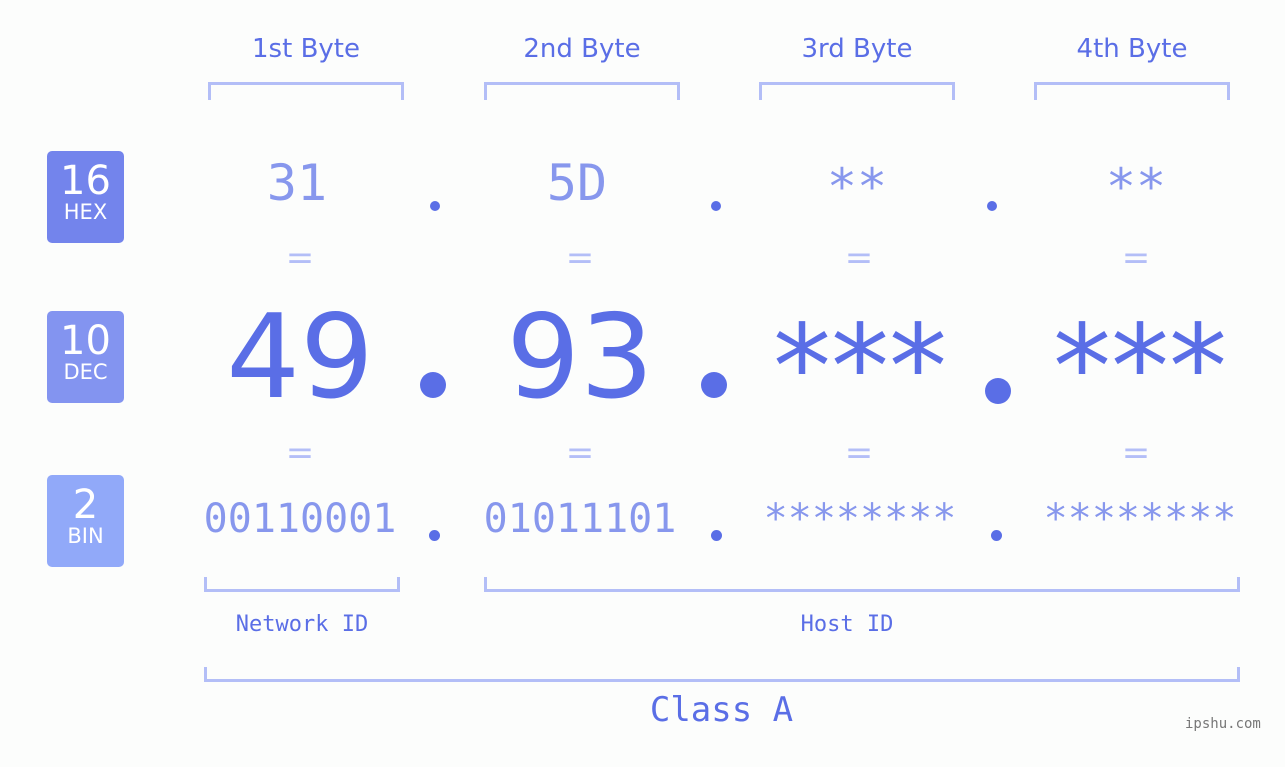  I want to click on host-id-label: Host ID, so click(847, 624).